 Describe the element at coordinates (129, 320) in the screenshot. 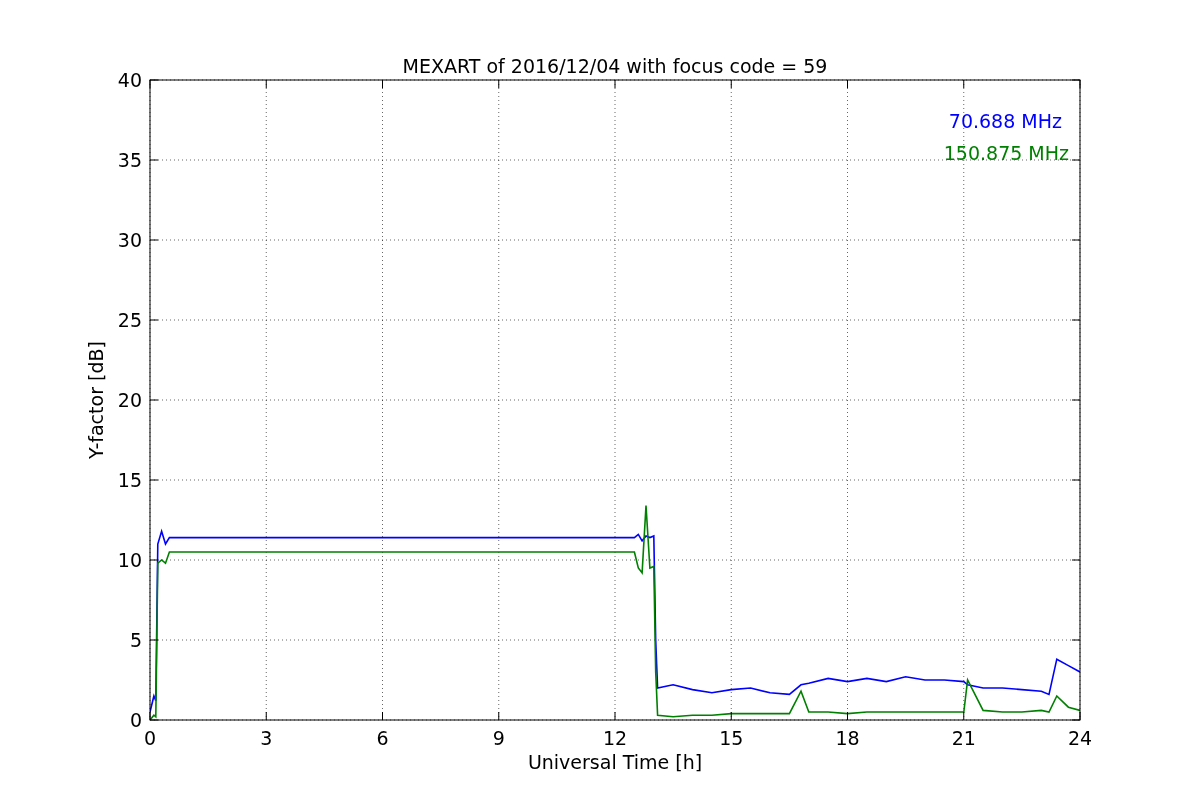

I see `tick-label: 25` at that location.